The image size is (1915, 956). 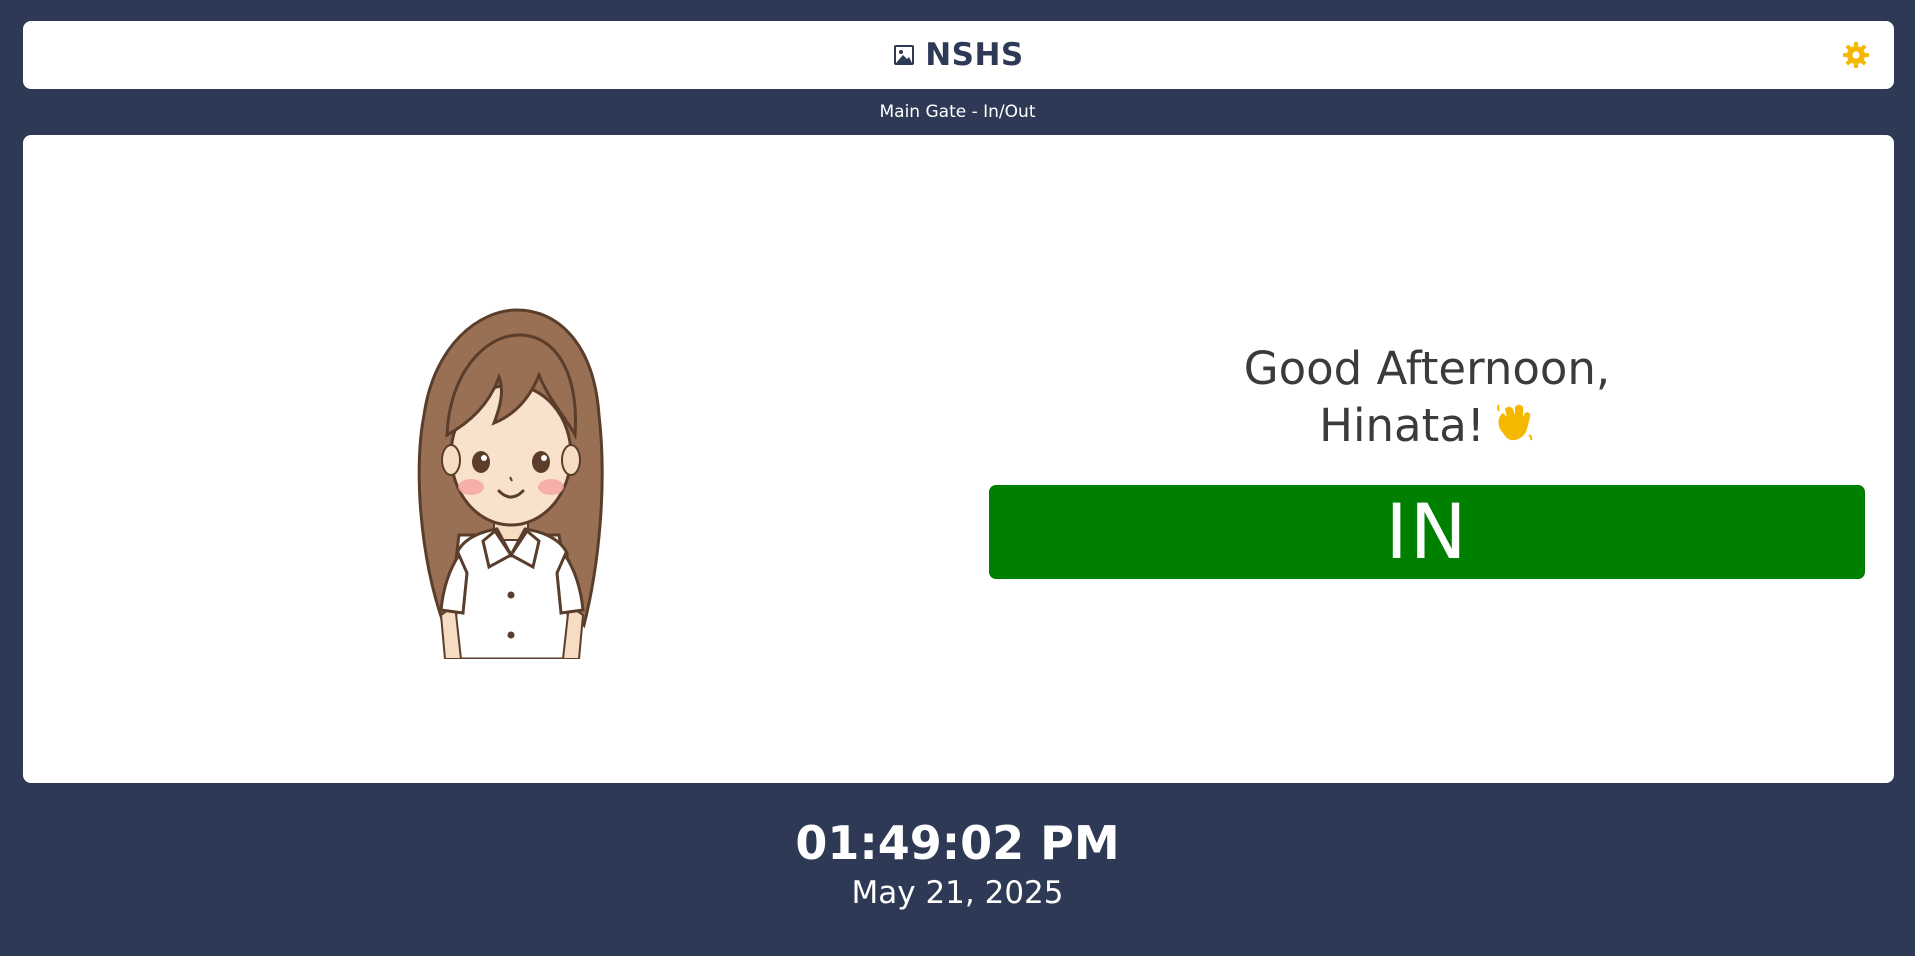 I want to click on header-bar: NSHS, so click(x=958, y=55).